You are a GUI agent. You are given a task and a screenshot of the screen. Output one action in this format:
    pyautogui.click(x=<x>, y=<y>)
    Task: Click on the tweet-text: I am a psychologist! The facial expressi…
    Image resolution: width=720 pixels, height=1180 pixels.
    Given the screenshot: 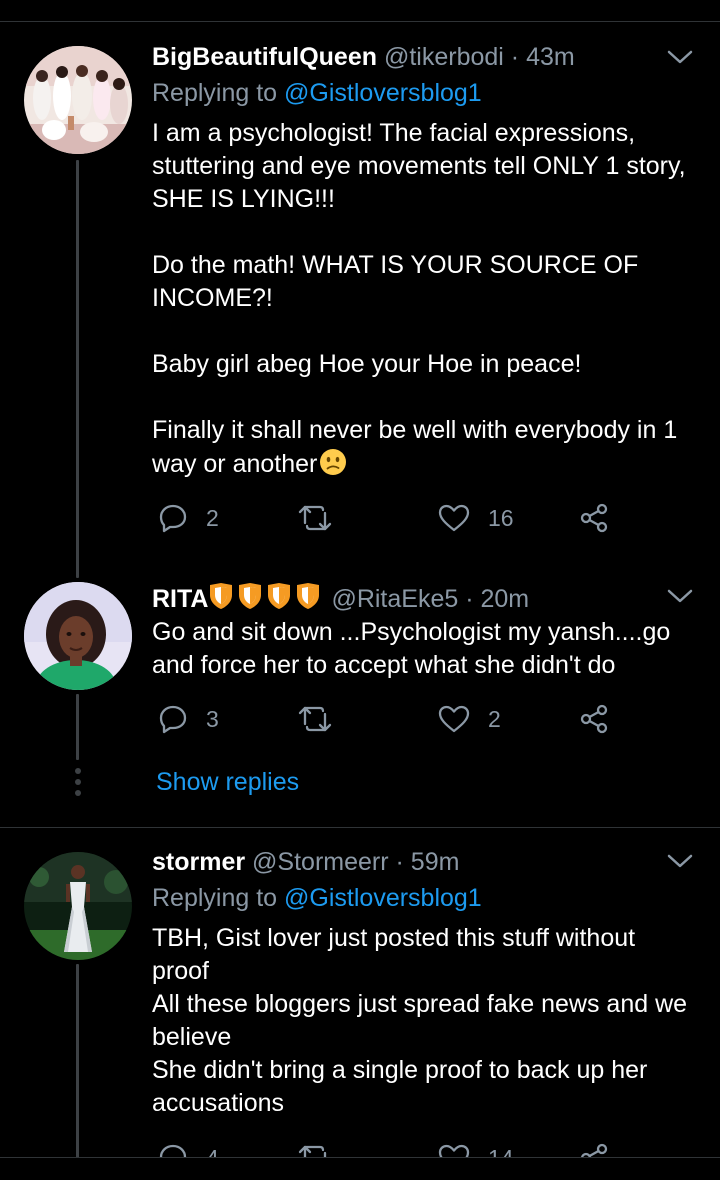 What is the action you would take?
    pyautogui.click(x=419, y=166)
    